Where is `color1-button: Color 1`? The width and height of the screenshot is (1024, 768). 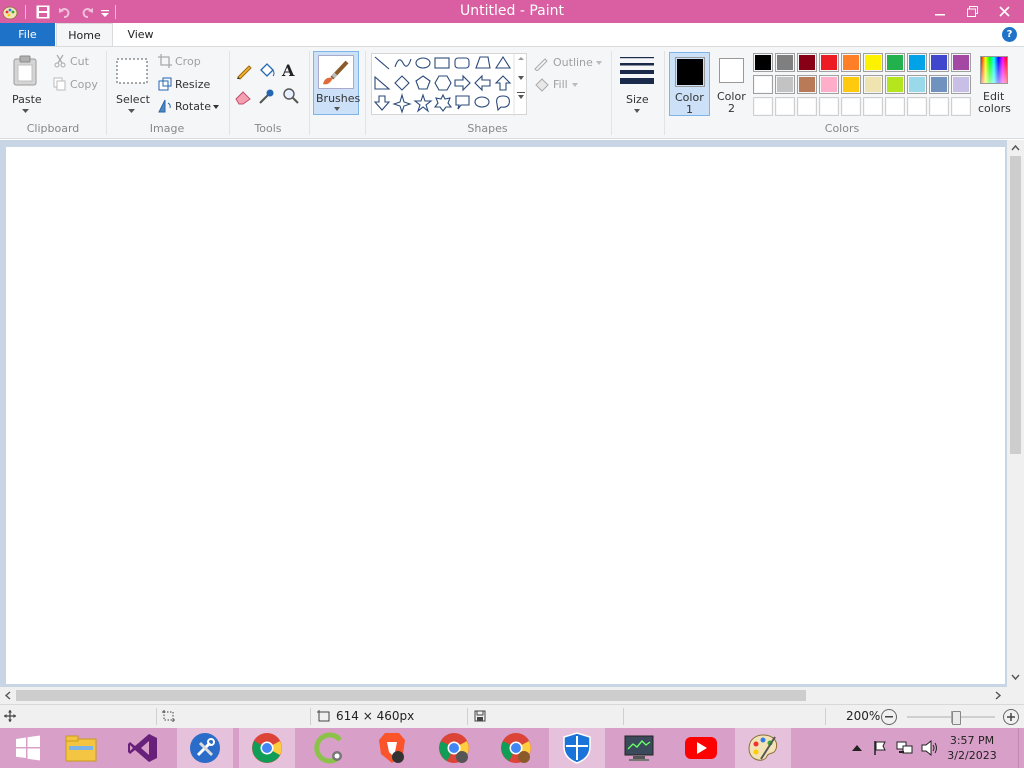 color1-button: Color 1 is located at coordinates (689, 84).